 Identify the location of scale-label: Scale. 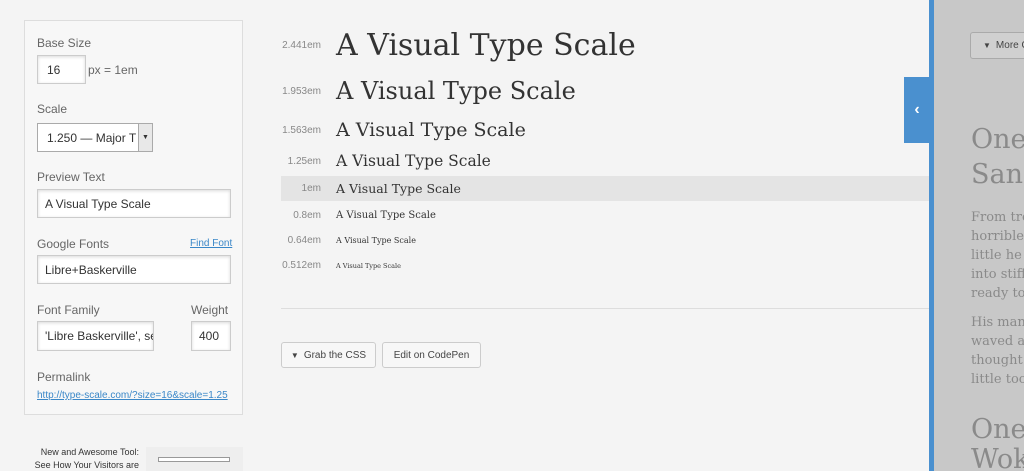
(52, 109).